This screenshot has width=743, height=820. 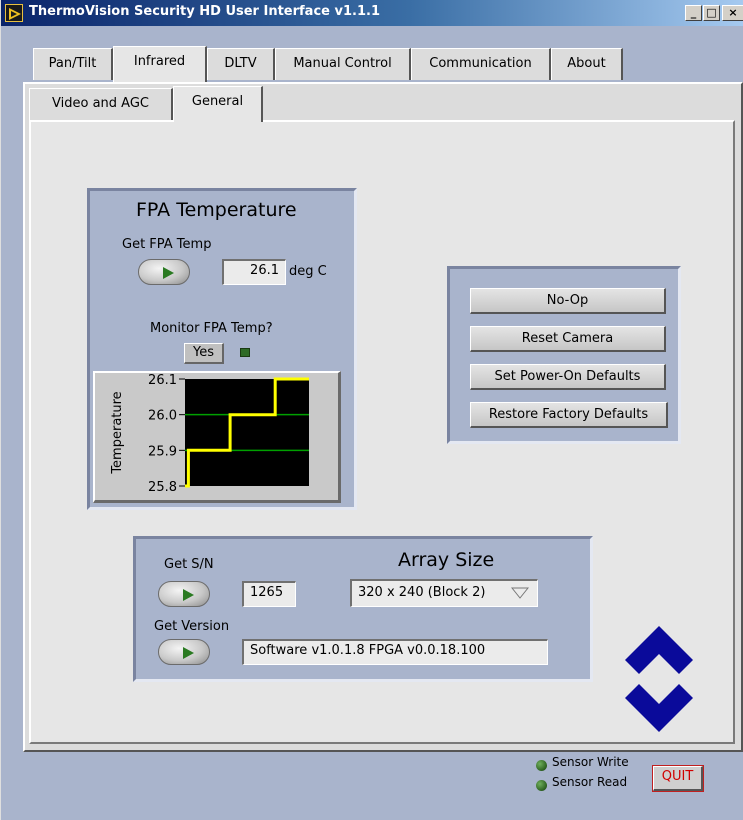 What do you see at coordinates (162, 416) in the screenshot?
I see `y-tick-label: 26.0` at bounding box center [162, 416].